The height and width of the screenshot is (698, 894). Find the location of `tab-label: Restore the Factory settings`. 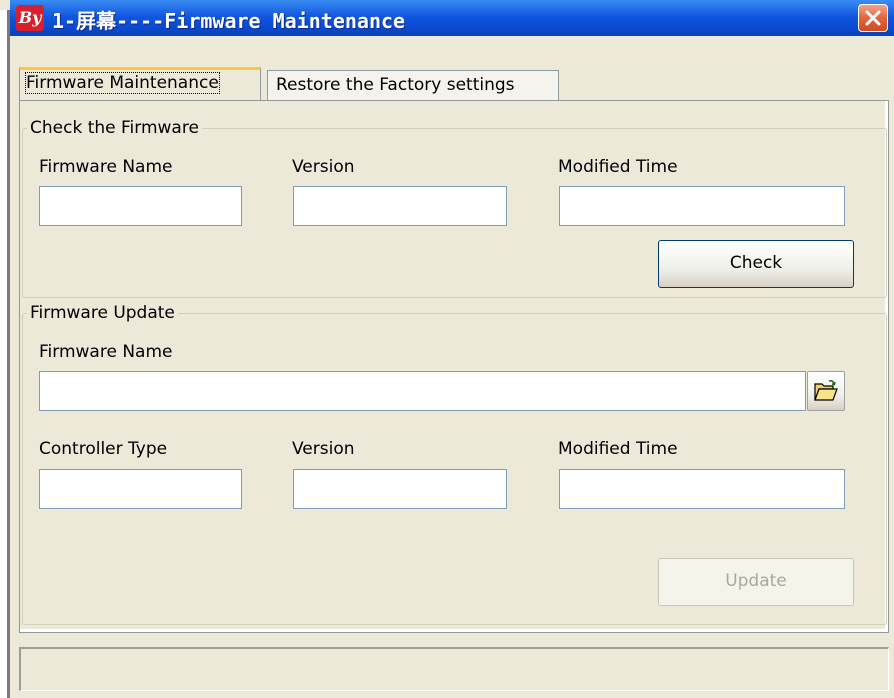

tab-label: Restore the Factory settings is located at coordinates (395, 85).